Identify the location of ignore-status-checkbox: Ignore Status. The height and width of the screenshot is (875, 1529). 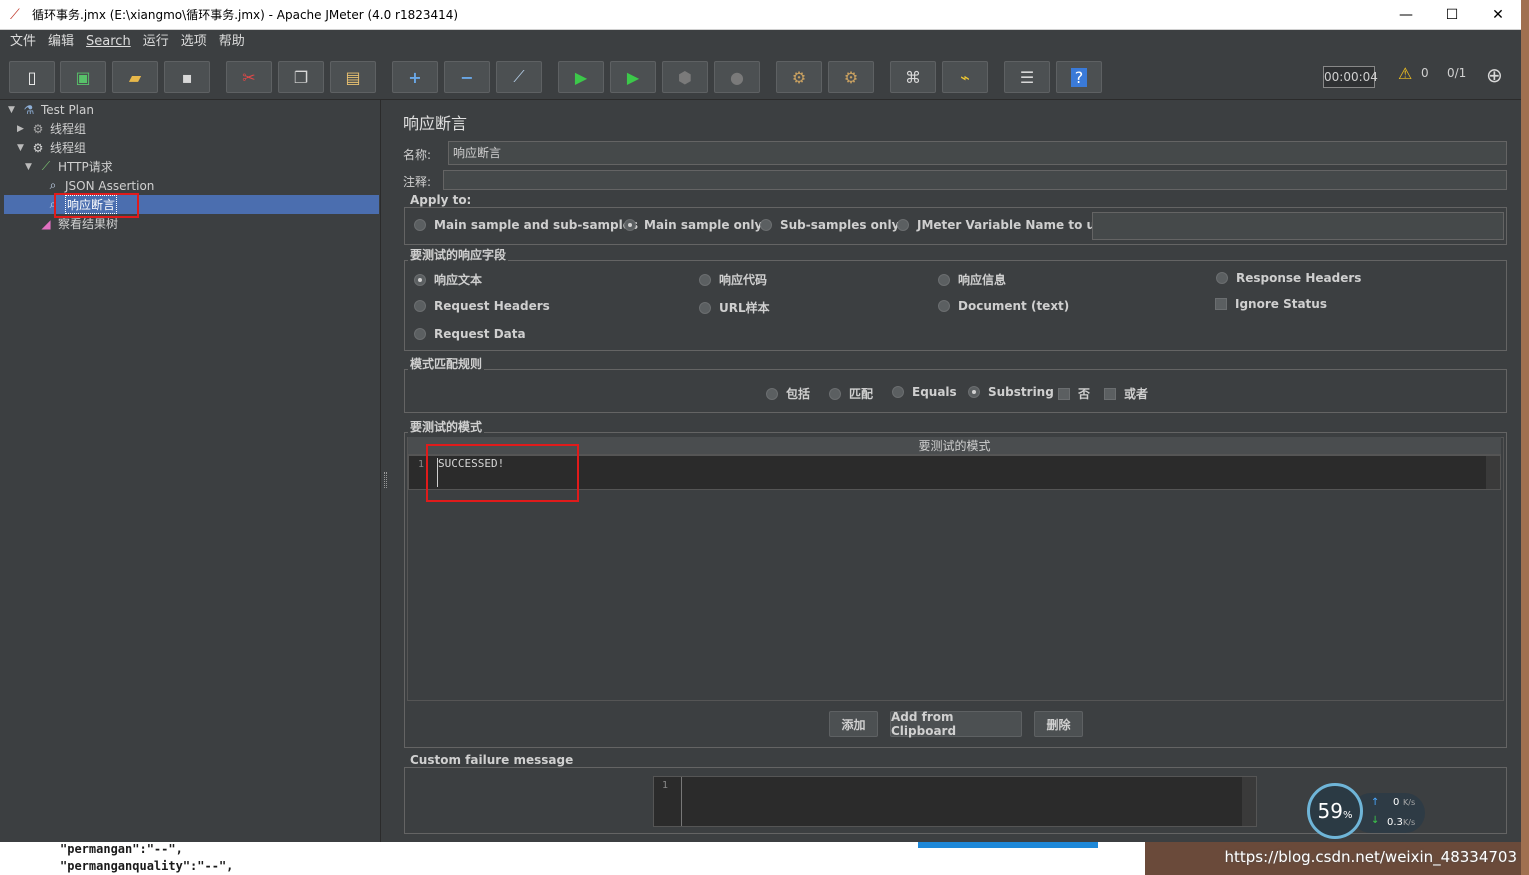
(1271, 304).